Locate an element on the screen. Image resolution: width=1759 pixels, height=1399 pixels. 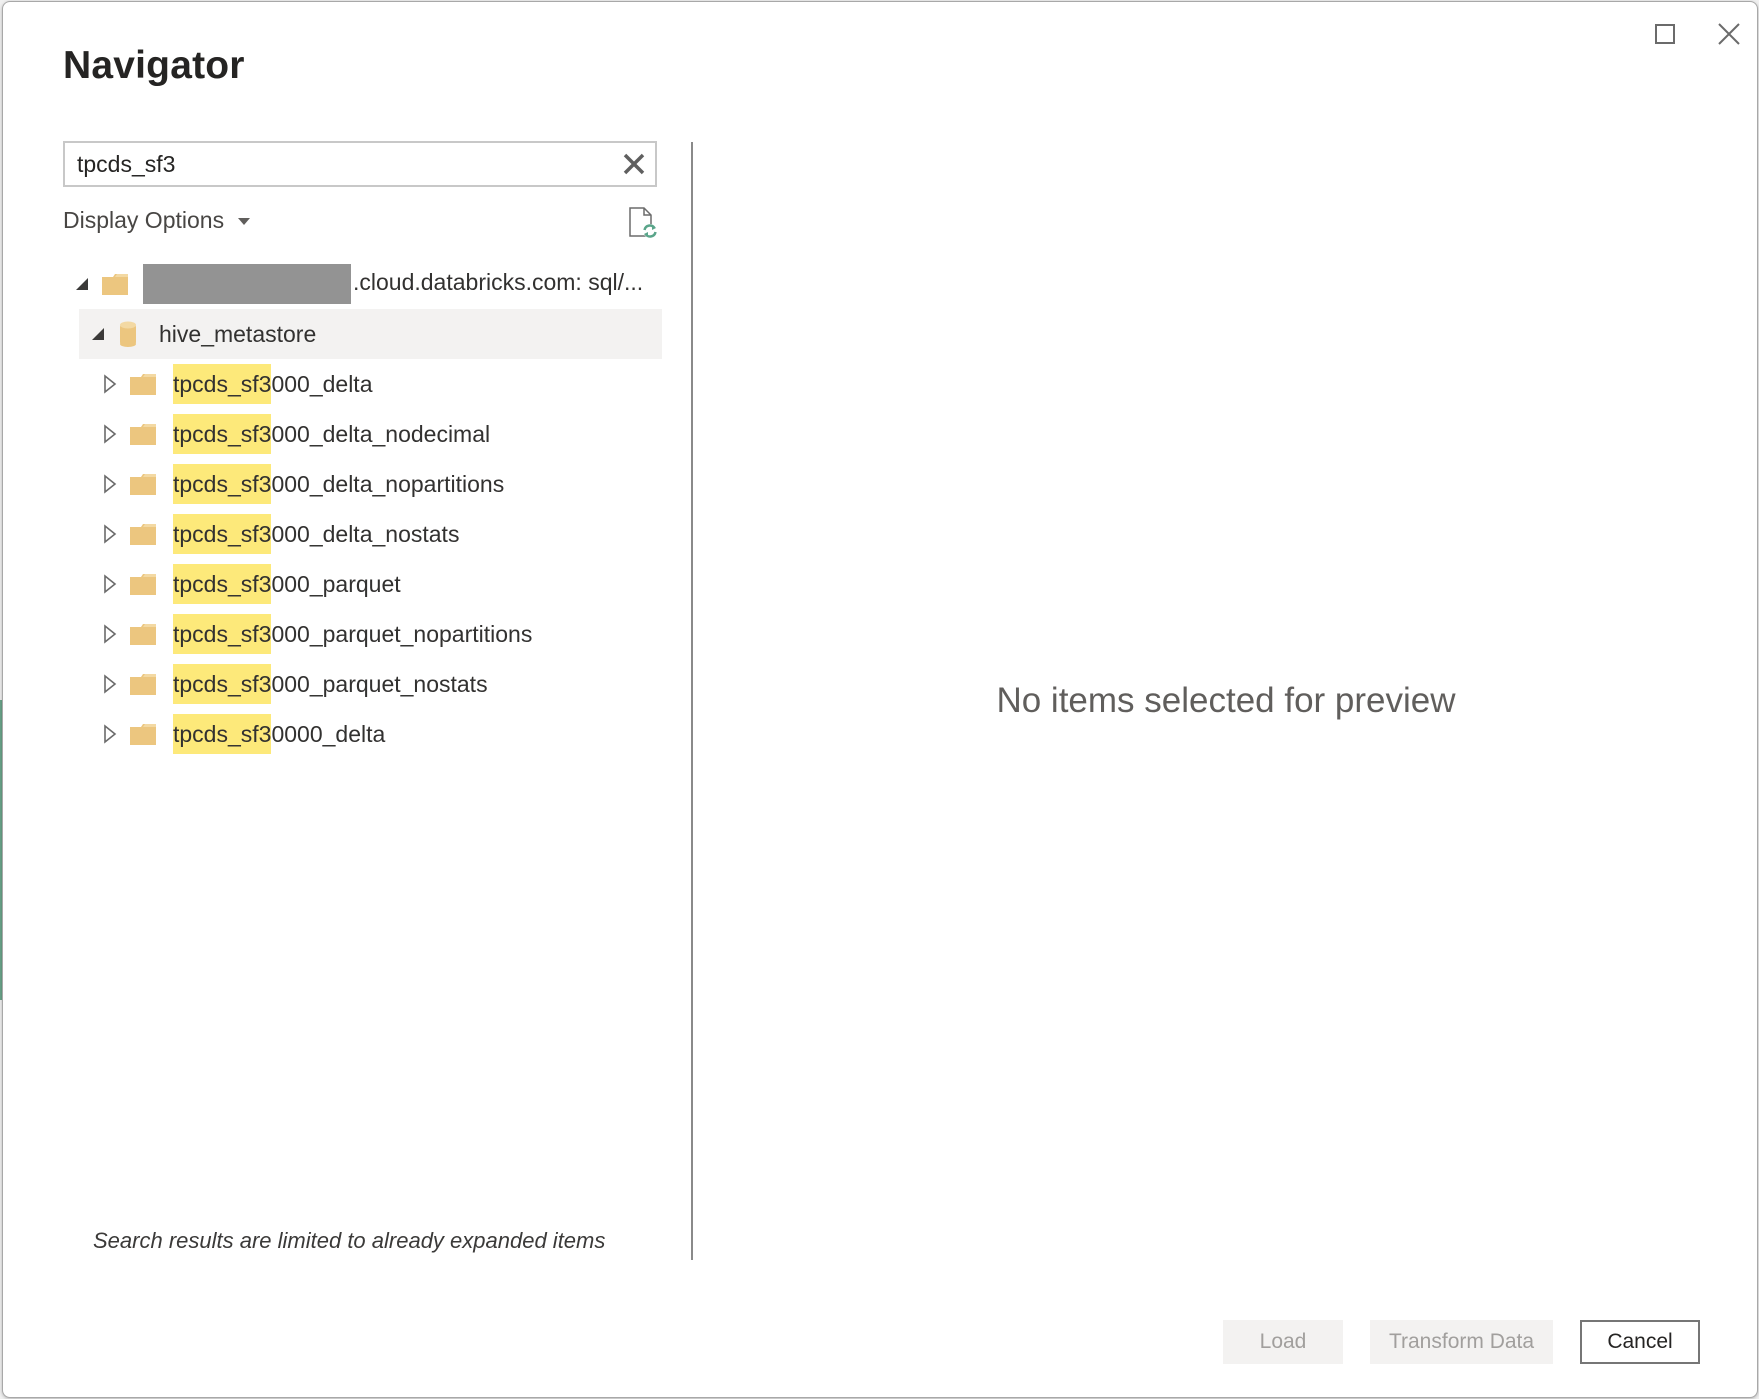
schema-label-rest: 000_delta_nodecimal is located at coordinates (381, 434).